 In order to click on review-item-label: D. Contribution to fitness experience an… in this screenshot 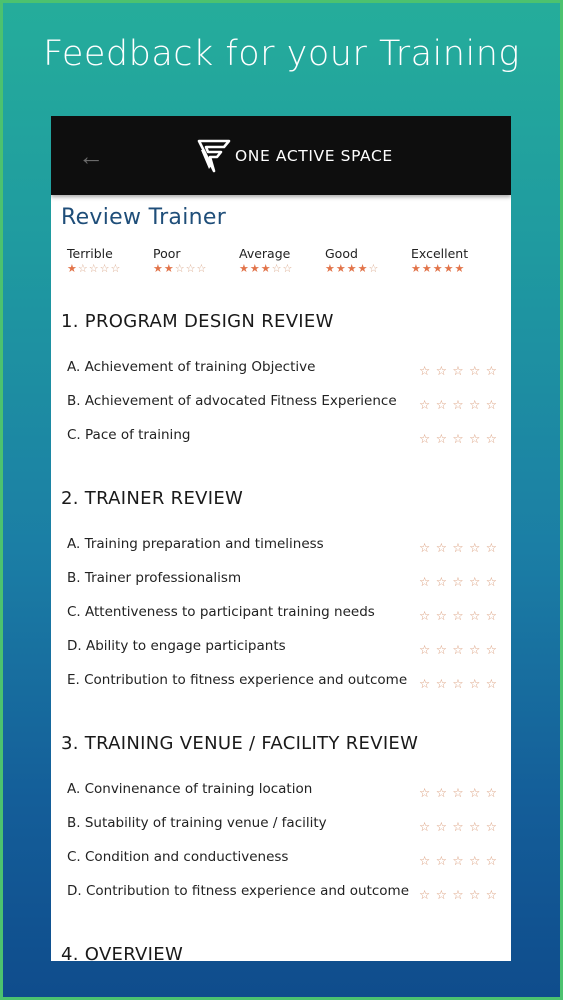, I will do `click(238, 891)`.